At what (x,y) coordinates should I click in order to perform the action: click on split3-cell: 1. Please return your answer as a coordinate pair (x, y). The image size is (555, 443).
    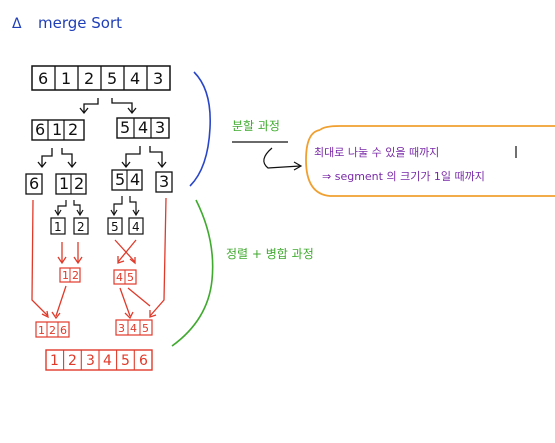
    Looking at the image, I should click on (58, 227).